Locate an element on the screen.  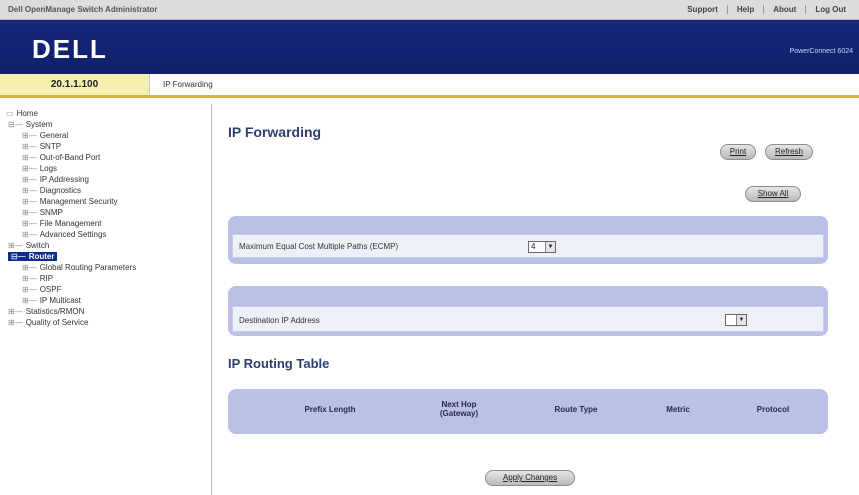
col-next-hop: Next Hop (Gateway) is located at coordinates (459, 409).